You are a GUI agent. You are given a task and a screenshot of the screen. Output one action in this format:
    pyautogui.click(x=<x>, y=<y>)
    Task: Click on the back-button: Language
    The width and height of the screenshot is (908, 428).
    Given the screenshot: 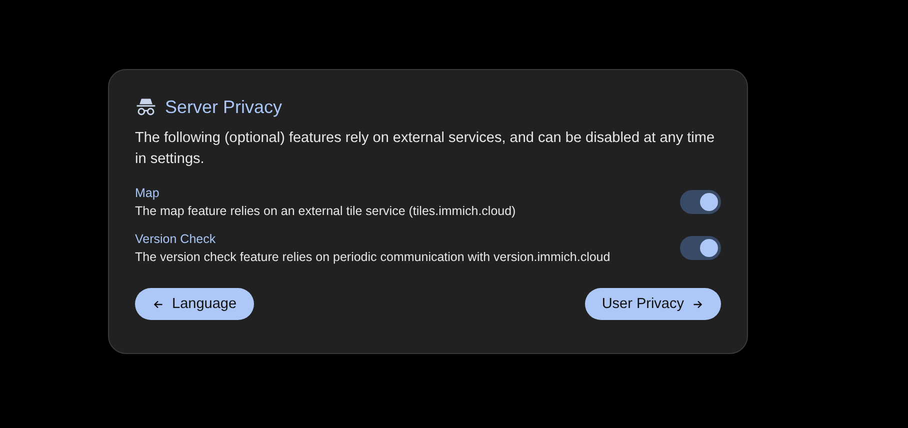 What is the action you would take?
    pyautogui.click(x=194, y=304)
    